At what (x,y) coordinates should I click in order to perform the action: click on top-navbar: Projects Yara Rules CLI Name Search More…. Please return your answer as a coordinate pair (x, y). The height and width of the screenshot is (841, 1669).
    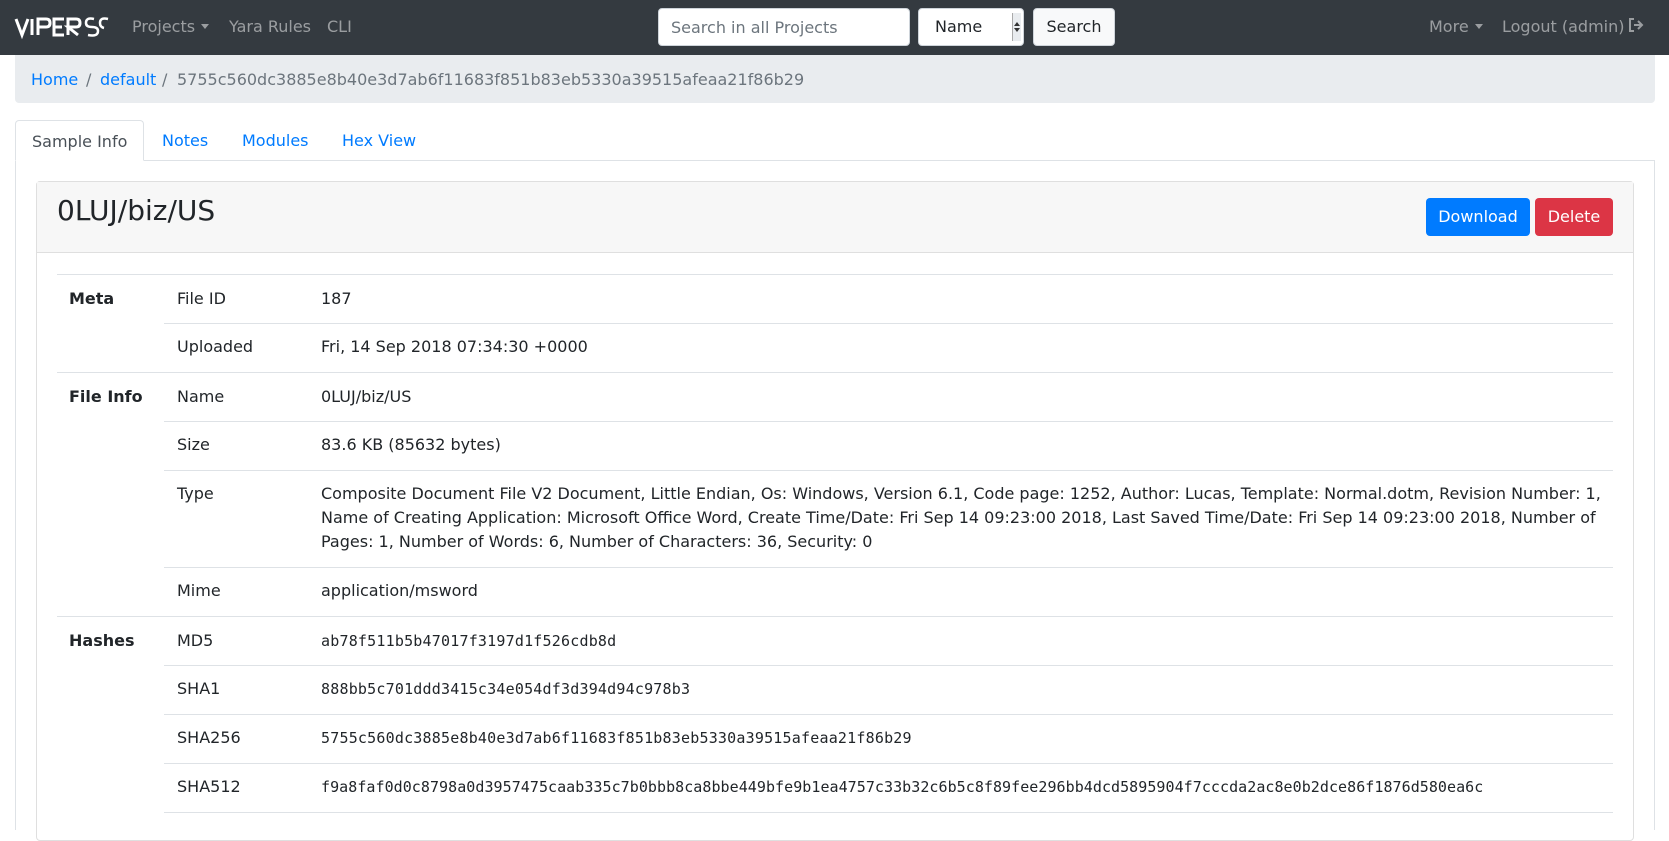
    Looking at the image, I should click on (834, 27).